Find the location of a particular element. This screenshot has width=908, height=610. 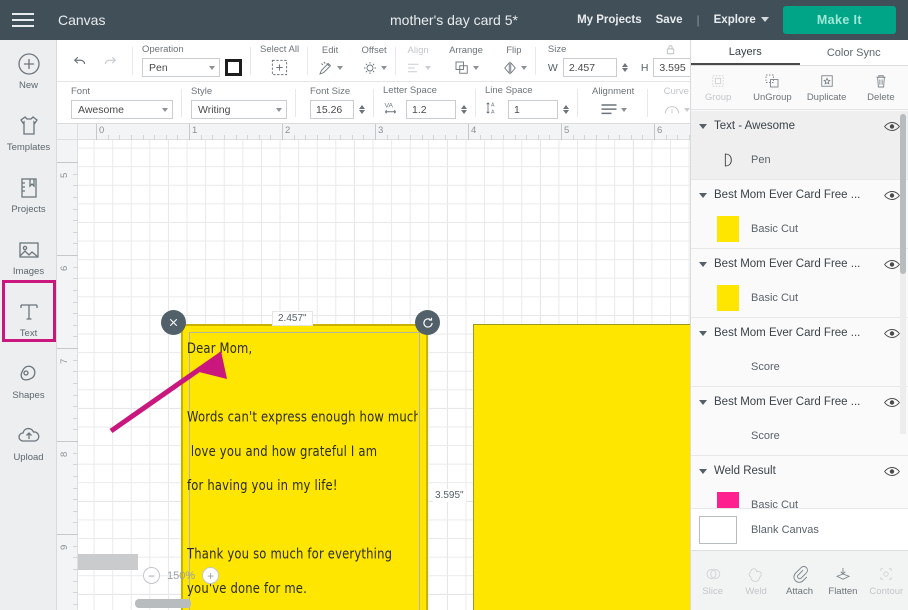

shape-card-back is located at coordinates (581, 467).